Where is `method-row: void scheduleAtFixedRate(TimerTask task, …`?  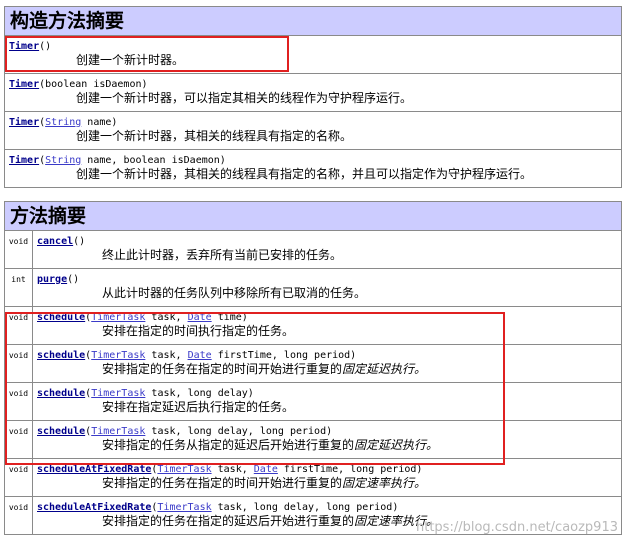 method-row: void scheduleAtFixedRate(TimerTask task, … is located at coordinates (313, 477).